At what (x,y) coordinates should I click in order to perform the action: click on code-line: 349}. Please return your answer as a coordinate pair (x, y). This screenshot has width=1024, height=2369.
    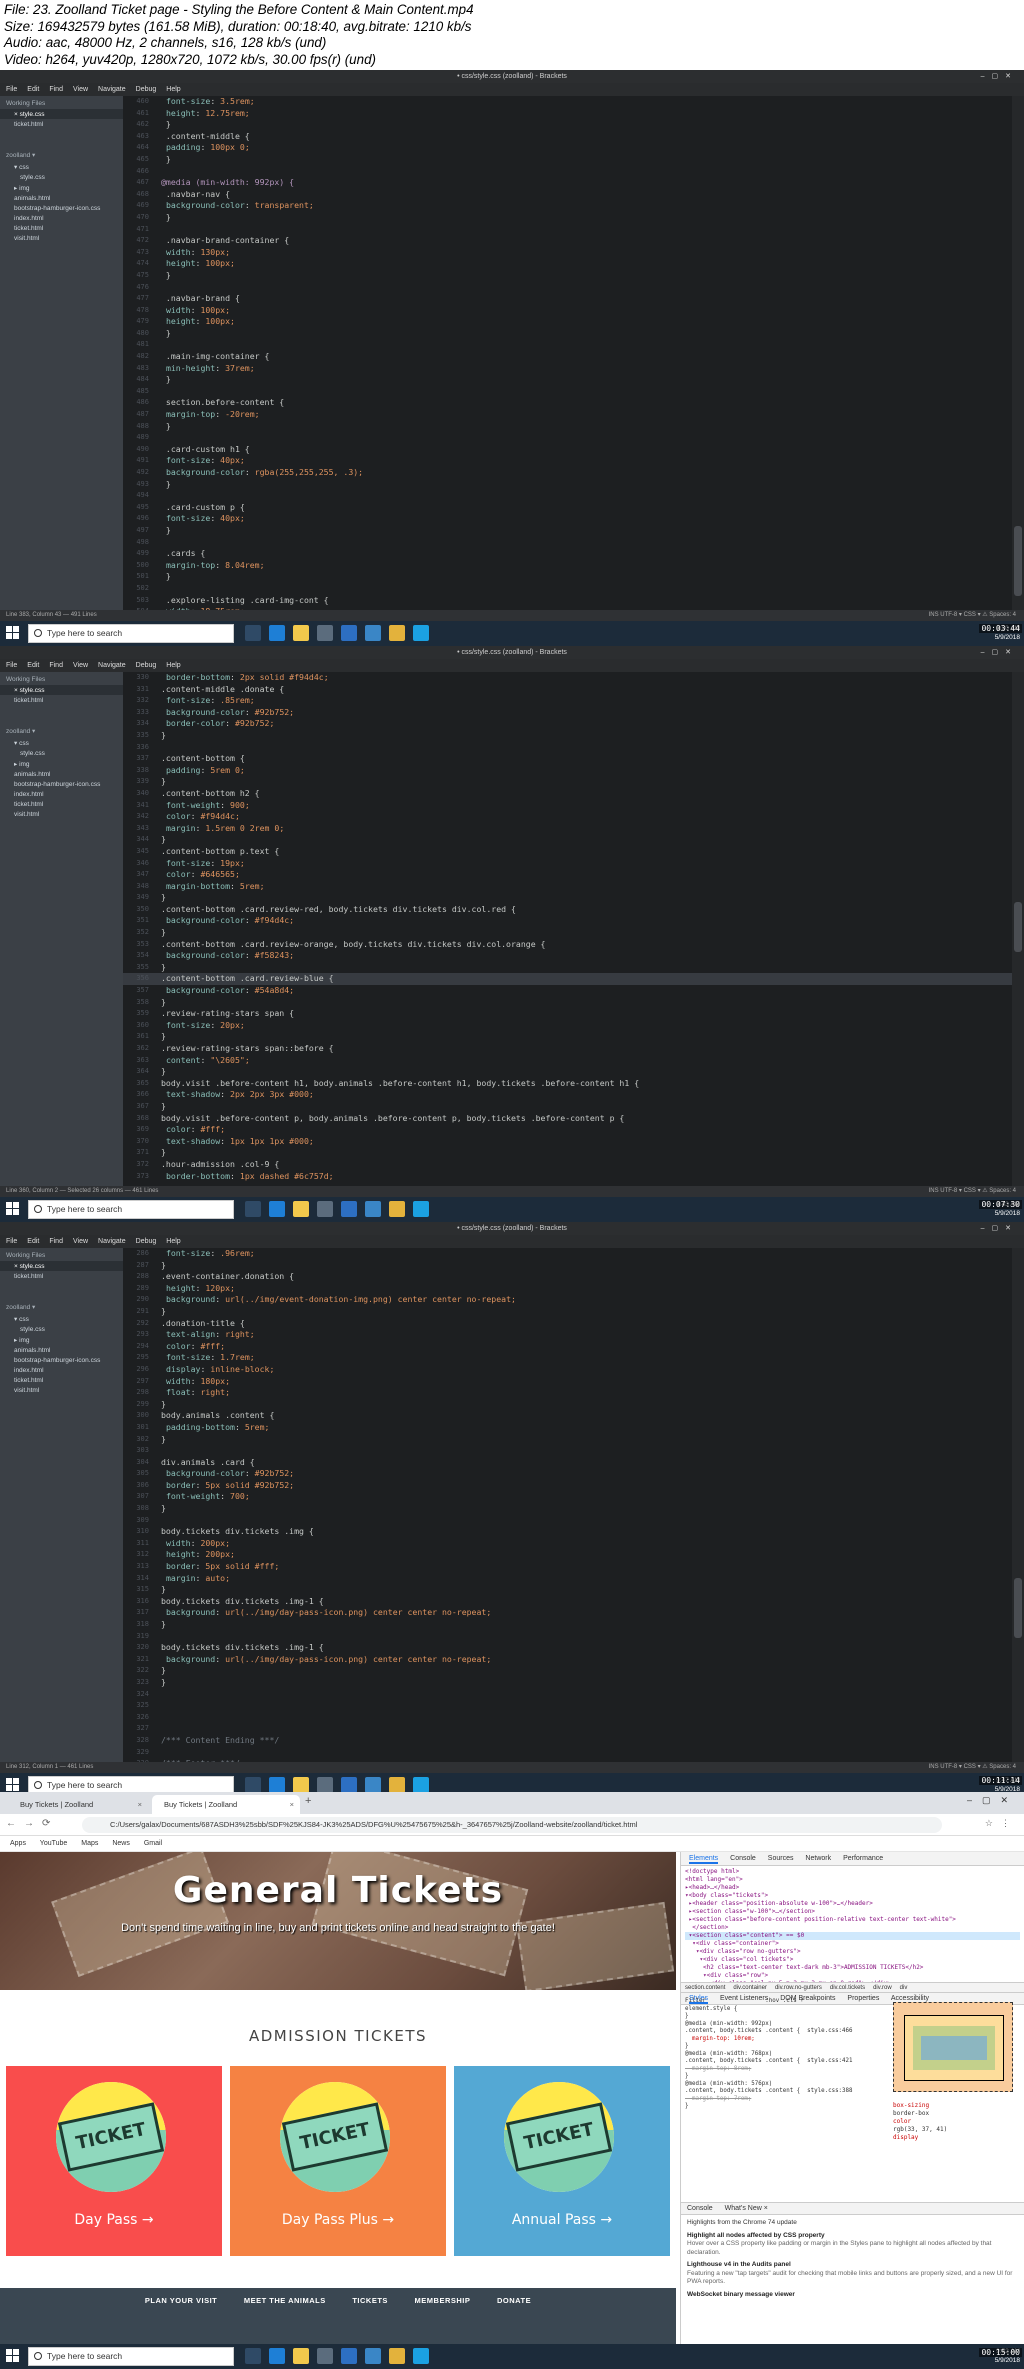
    Looking at the image, I should click on (573, 898).